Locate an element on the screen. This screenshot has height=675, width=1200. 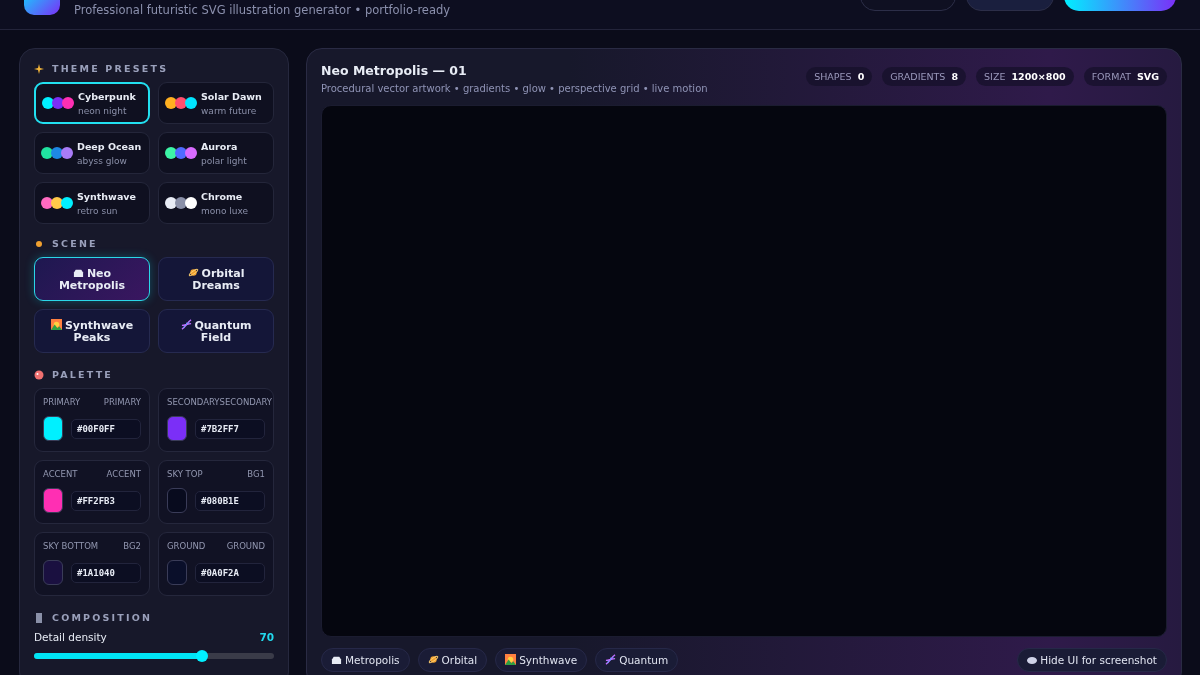
slider-label: Detail density is located at coordinates (70, 637).